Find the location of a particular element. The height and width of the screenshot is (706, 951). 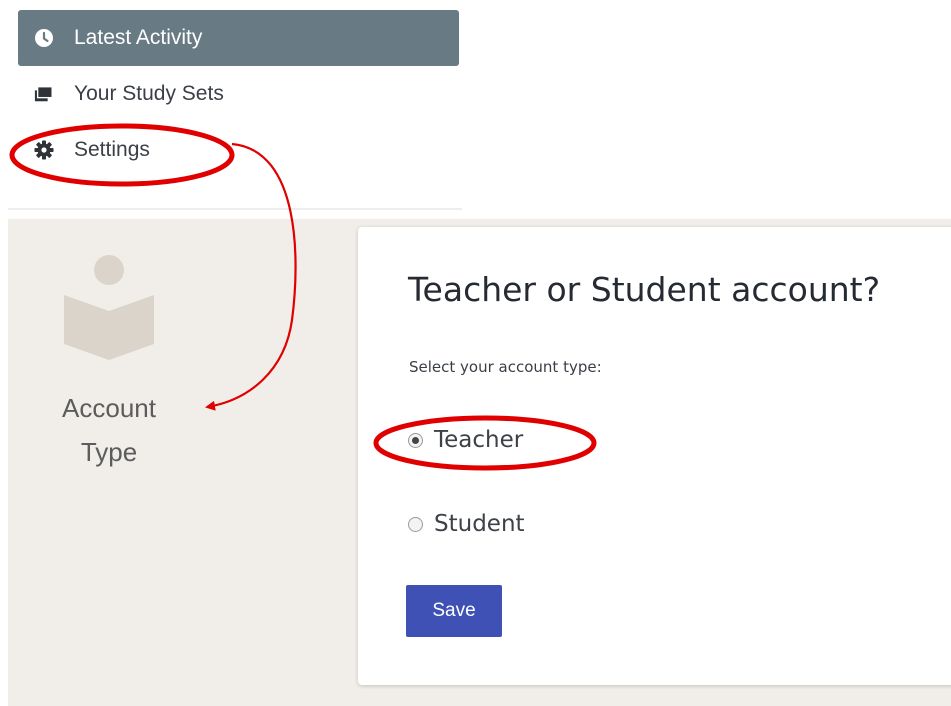

sidebar-item-label: Latest Activity is located at coordinates (138, 37).